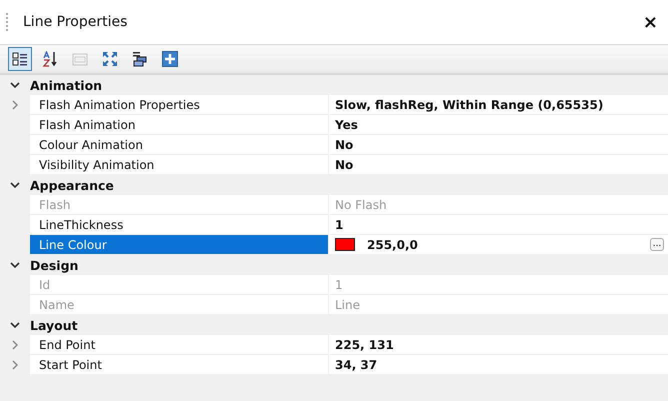  What do you see at coordinates (110, 59) in the screenshot?
I see `expand-icon` at bounding box center [110, 59].